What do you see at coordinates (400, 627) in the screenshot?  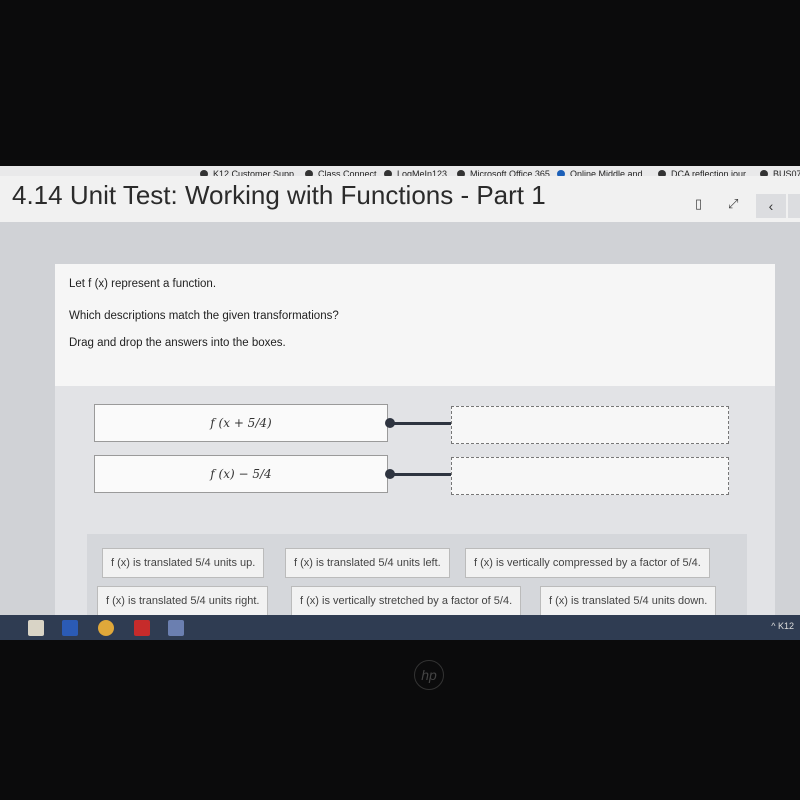 I see `taskbar: ^ K12` at bounding box center [400, 627].